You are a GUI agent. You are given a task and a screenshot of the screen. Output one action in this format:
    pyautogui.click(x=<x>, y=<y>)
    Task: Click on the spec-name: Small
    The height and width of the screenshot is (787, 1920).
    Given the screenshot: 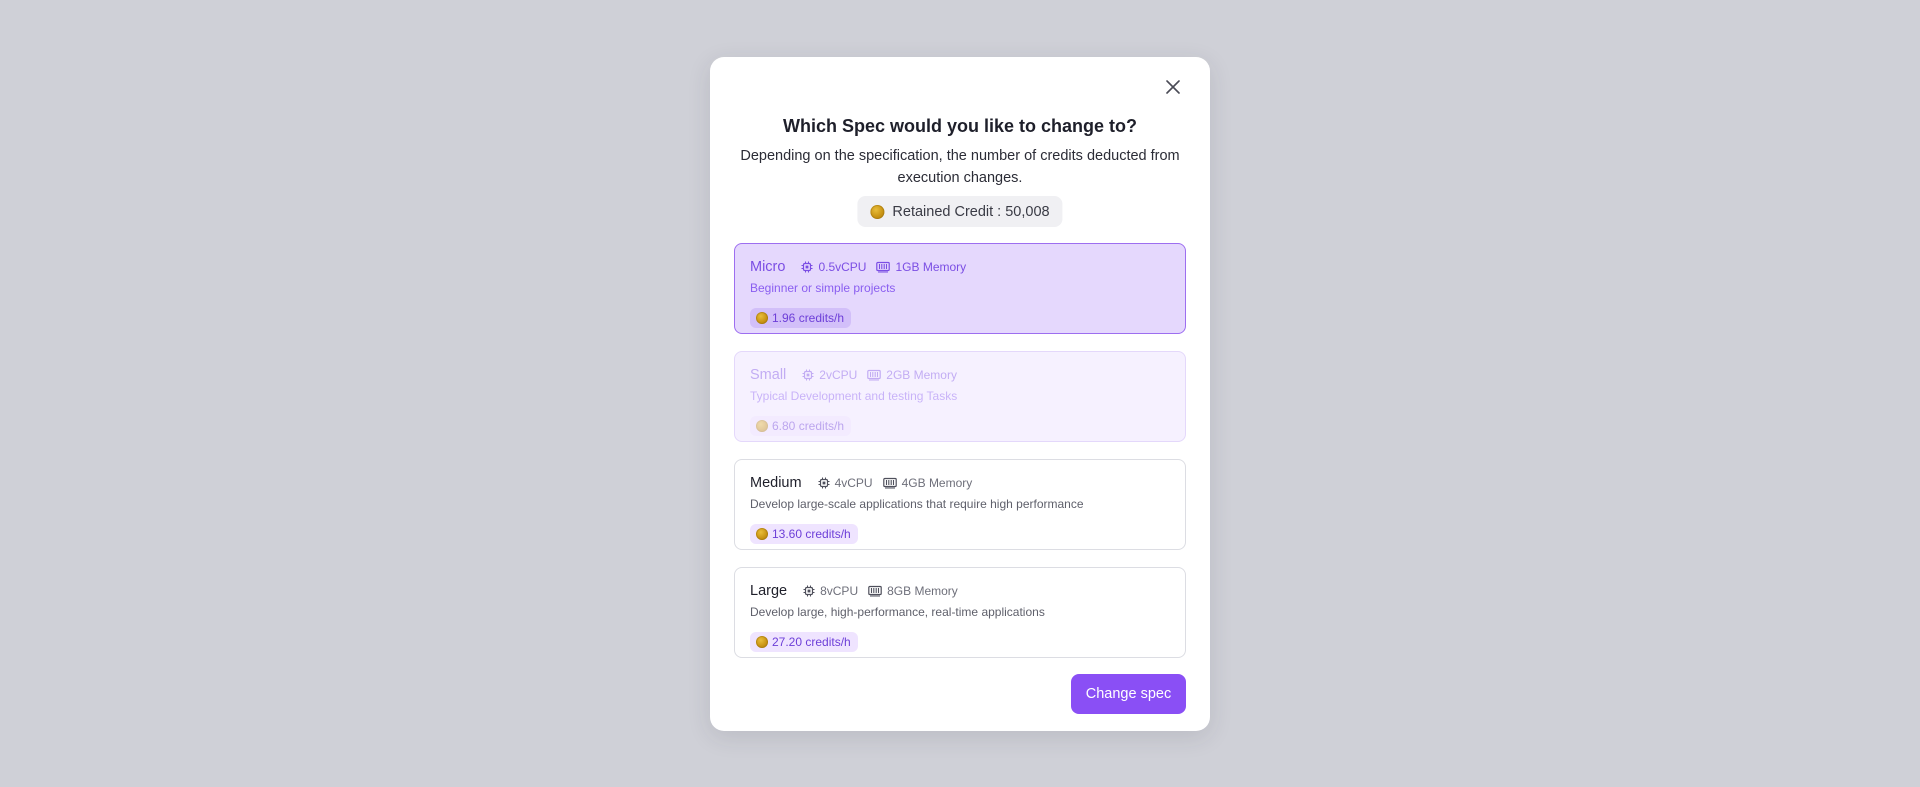 What is the action you would take?
    pyautogui.click(x=768, y=375)
    